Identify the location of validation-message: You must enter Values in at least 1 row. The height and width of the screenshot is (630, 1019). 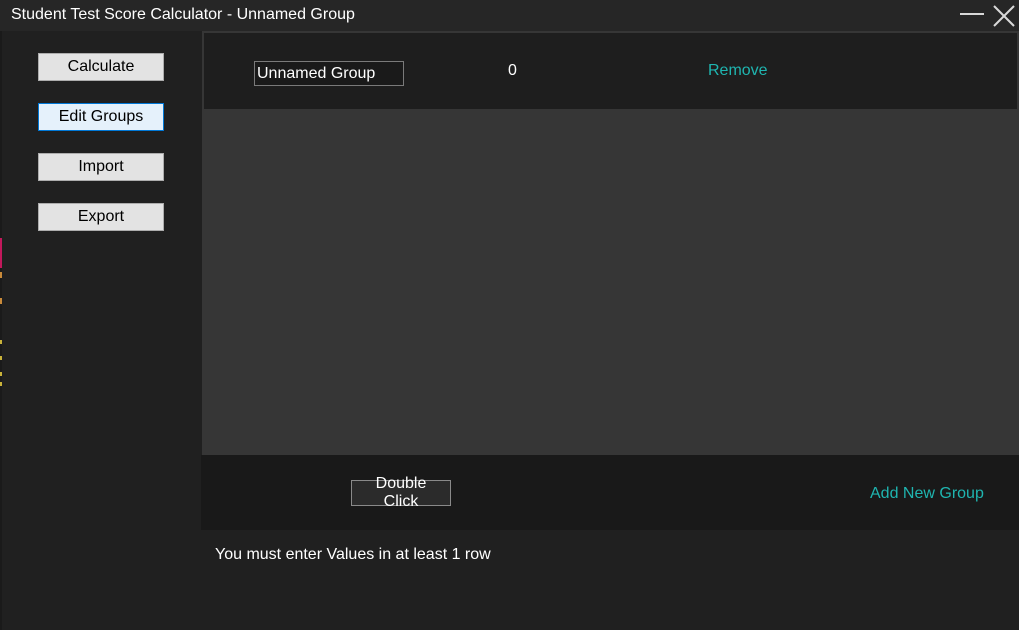
(353, 554).